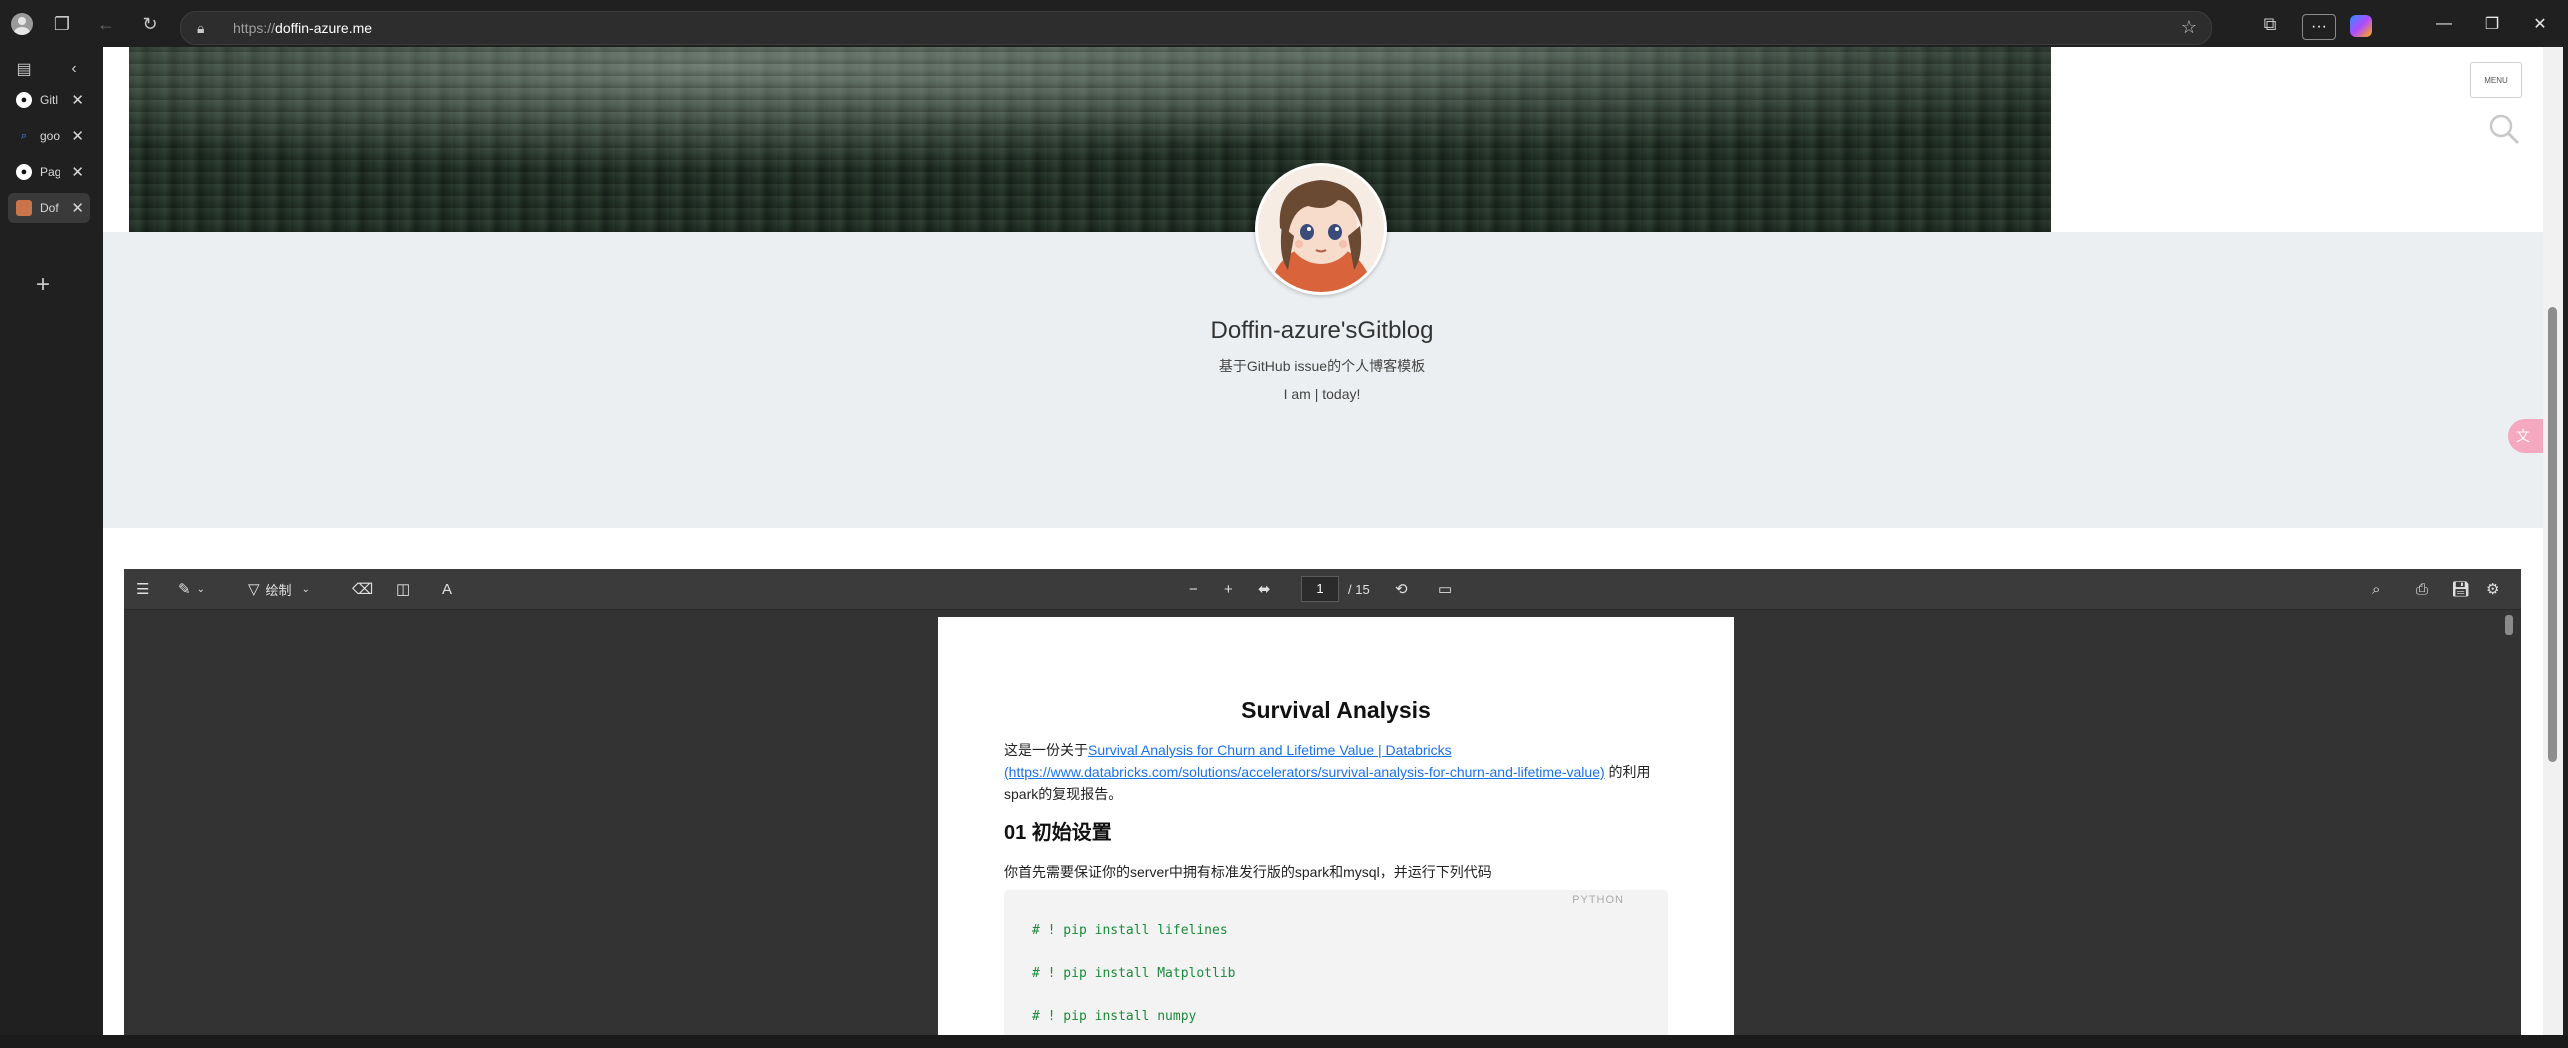 This screenshot has width=2568, height=1048. Describe the element at coordinates (1090, 139) in the screenshot. I see `header-banner-image` at that location.